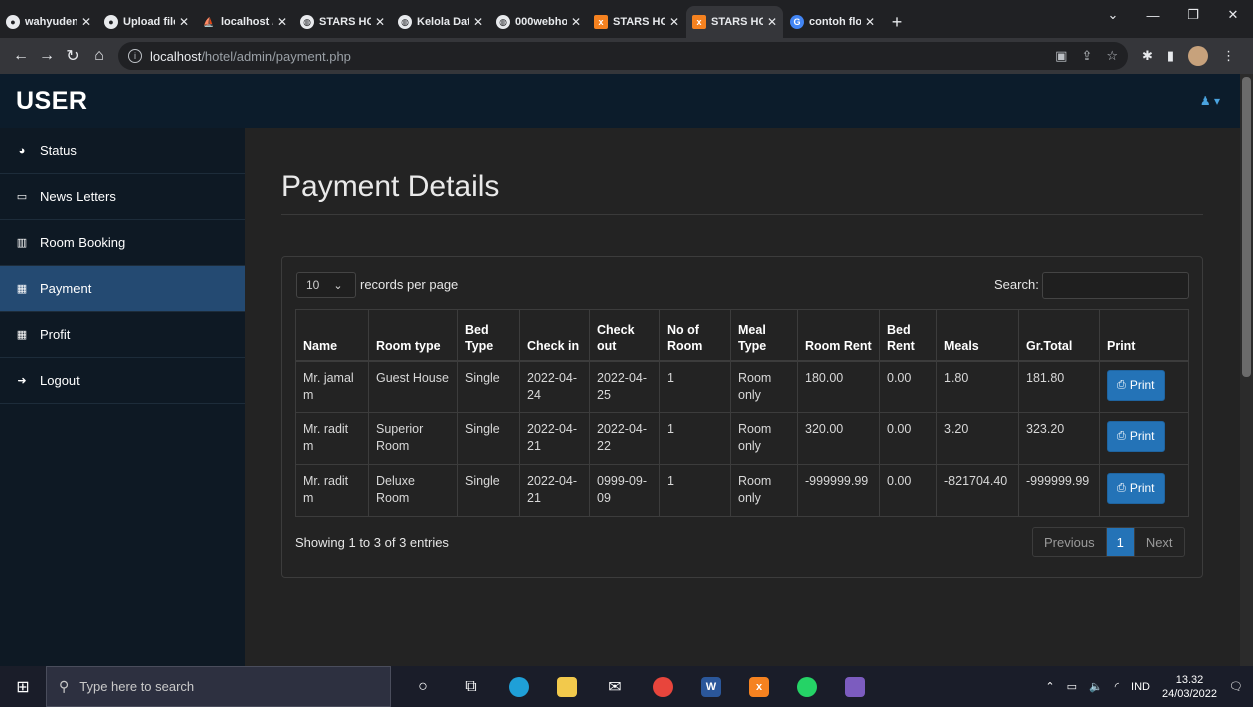  Describe the element at coordinates (624, 335) in the screenshot. I see `column-header: Check out` at that location.